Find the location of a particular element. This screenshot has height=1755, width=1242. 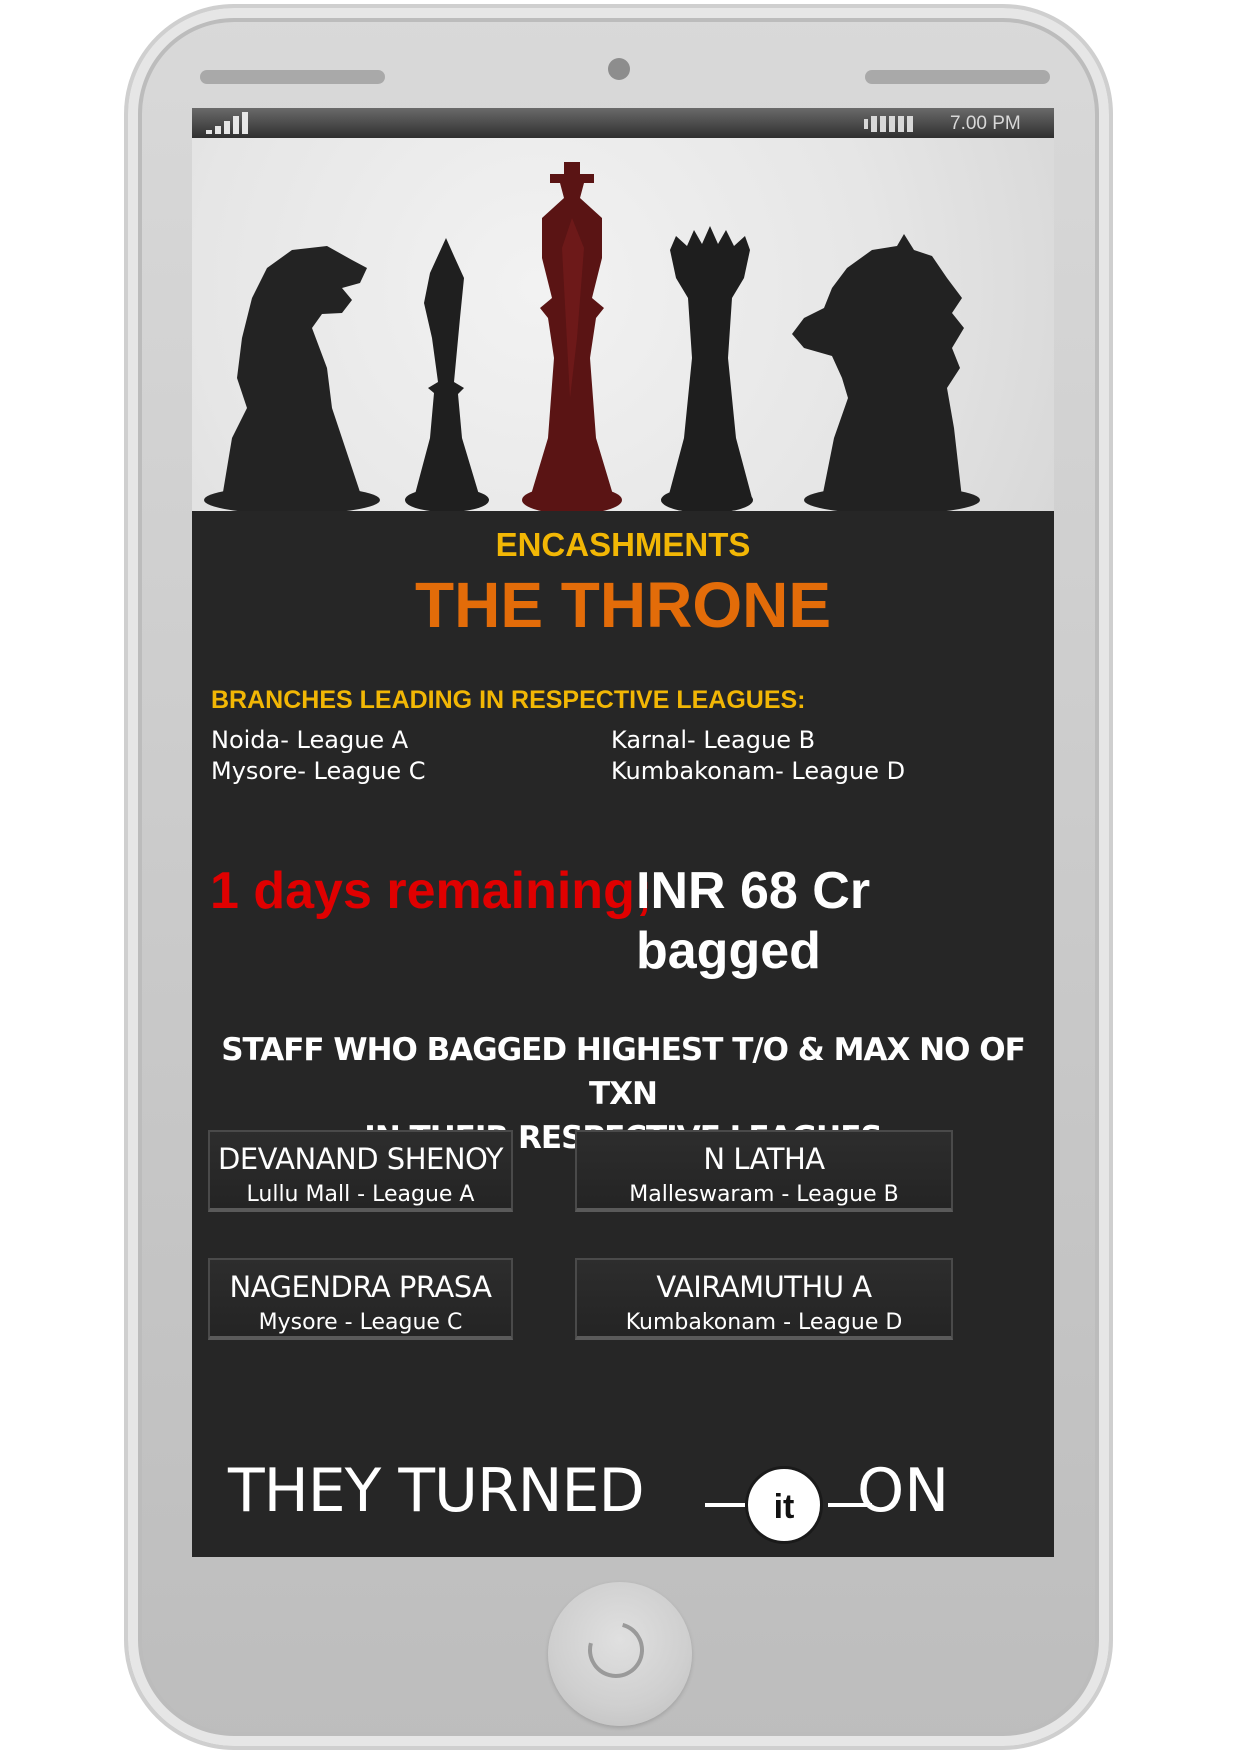

camera-icon is located at coordinates (619, 69).